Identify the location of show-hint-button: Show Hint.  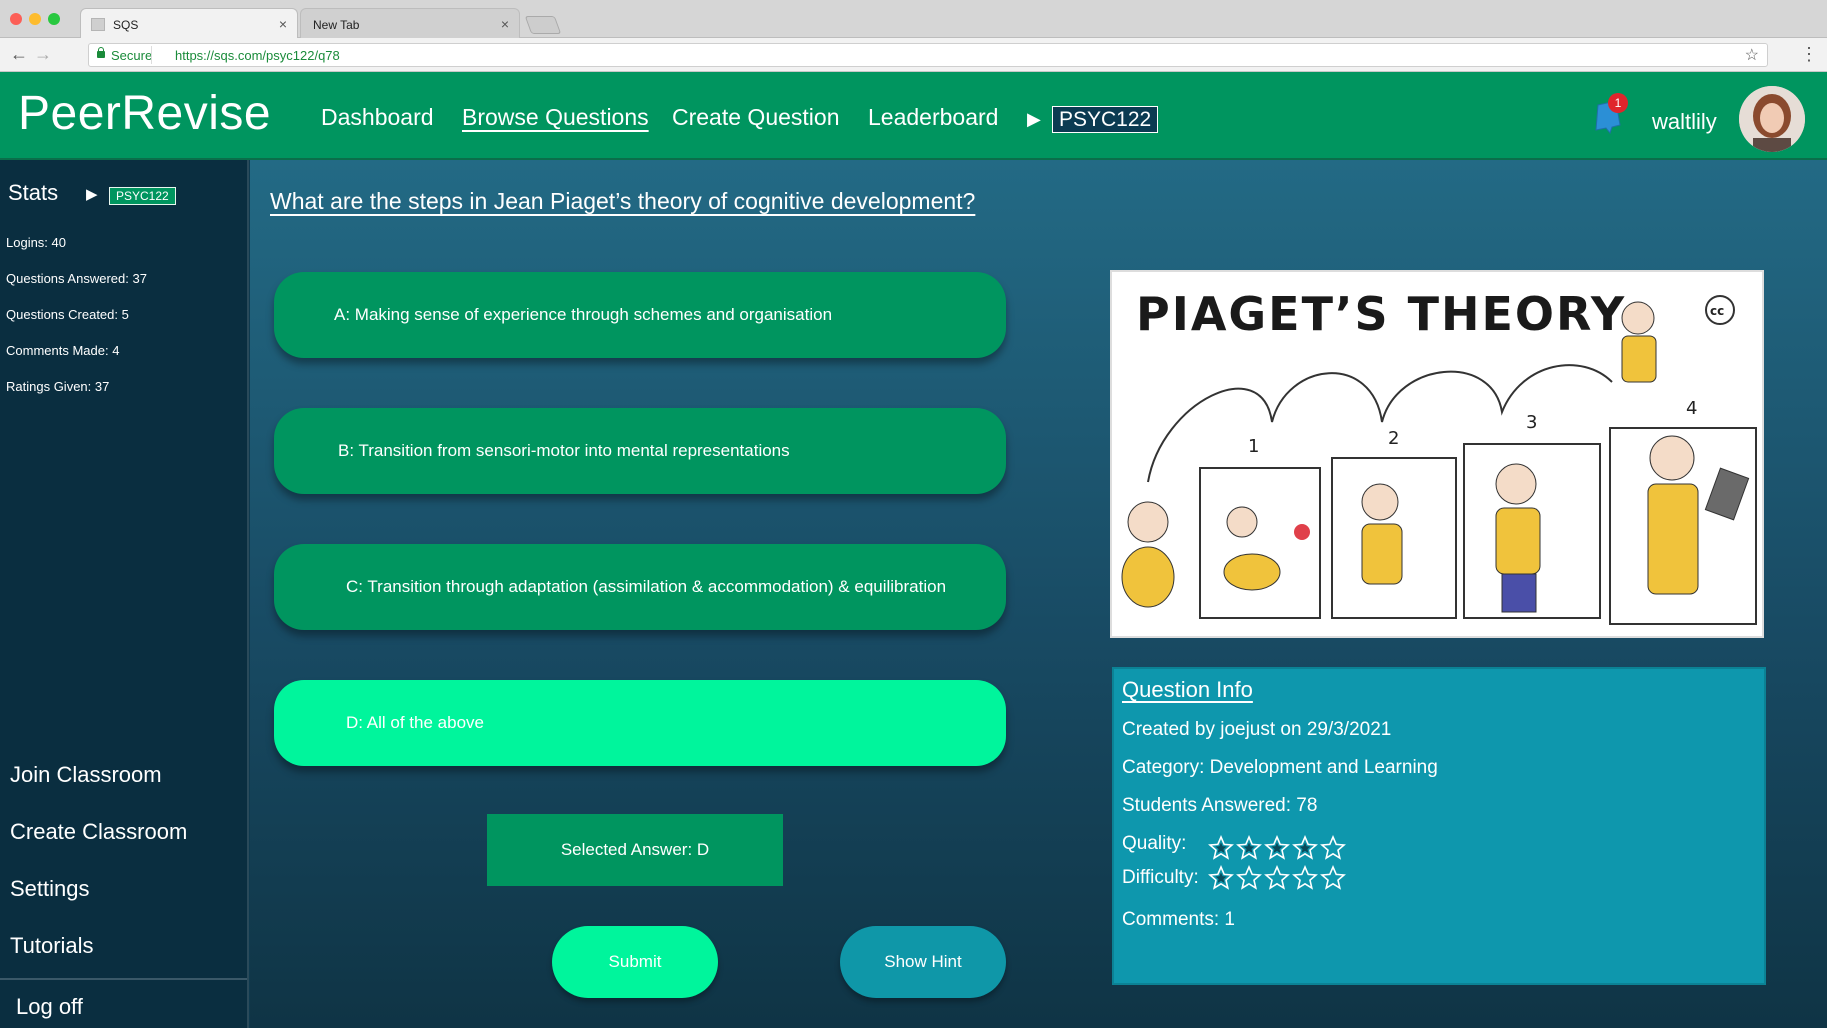
(923, 962).